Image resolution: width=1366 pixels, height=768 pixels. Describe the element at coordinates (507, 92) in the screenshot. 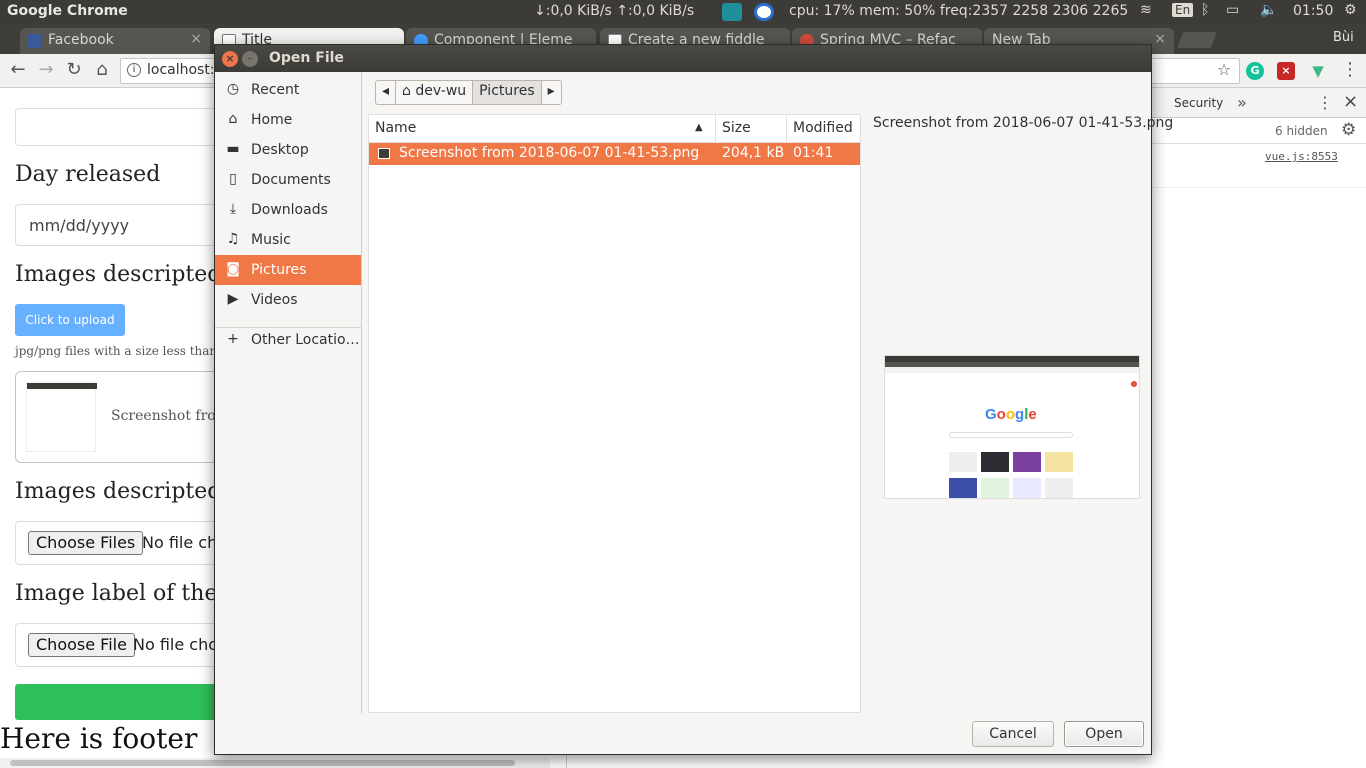

I see `path-segment-current: Pictures` at that location.